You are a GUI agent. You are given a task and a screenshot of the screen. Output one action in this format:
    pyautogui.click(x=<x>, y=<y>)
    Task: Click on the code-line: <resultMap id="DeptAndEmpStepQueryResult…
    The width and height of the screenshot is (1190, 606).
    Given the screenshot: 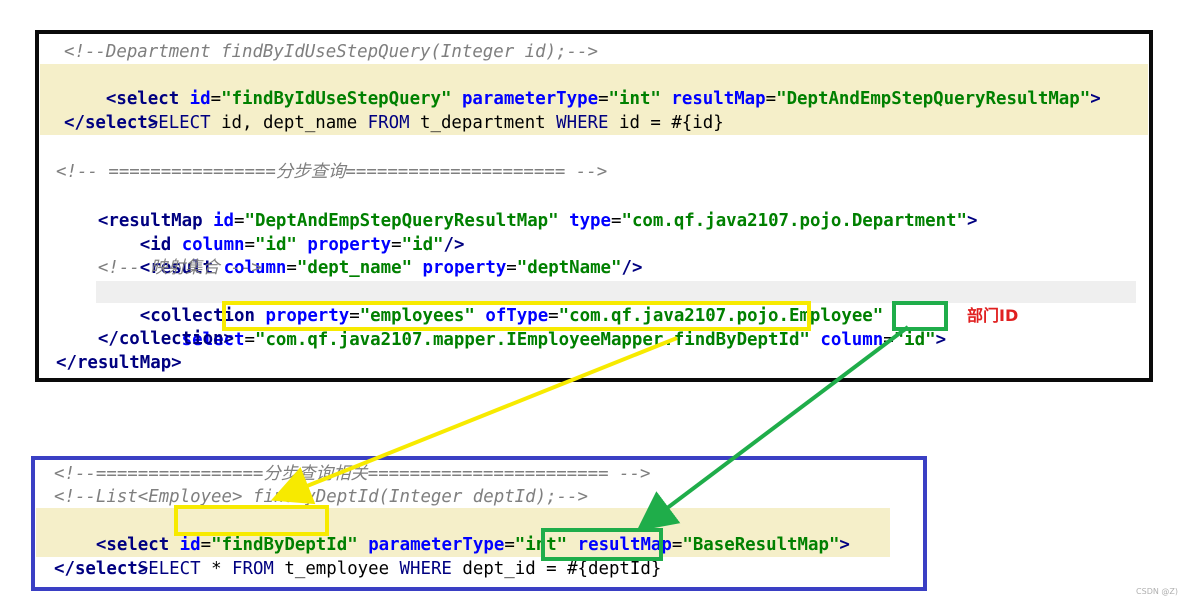 What is the action you would take?
    pyautogui.click(x=537, y=221)
    